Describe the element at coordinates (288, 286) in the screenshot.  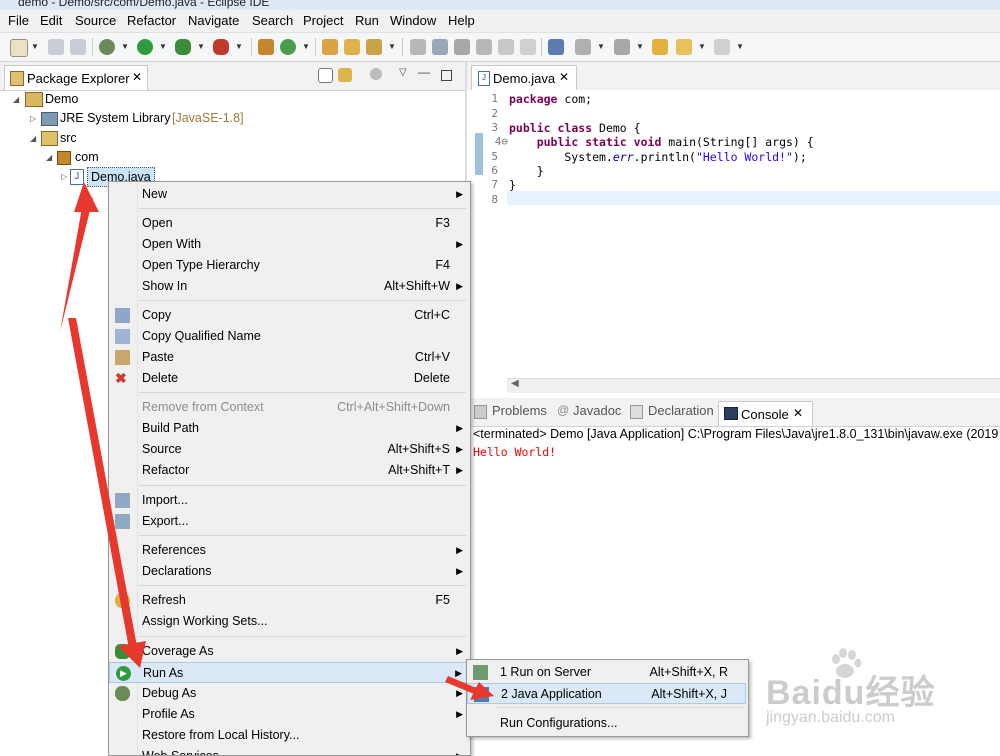
I see `menu-item-show-in: Show In Alt+Shift+W ▶` at that location.